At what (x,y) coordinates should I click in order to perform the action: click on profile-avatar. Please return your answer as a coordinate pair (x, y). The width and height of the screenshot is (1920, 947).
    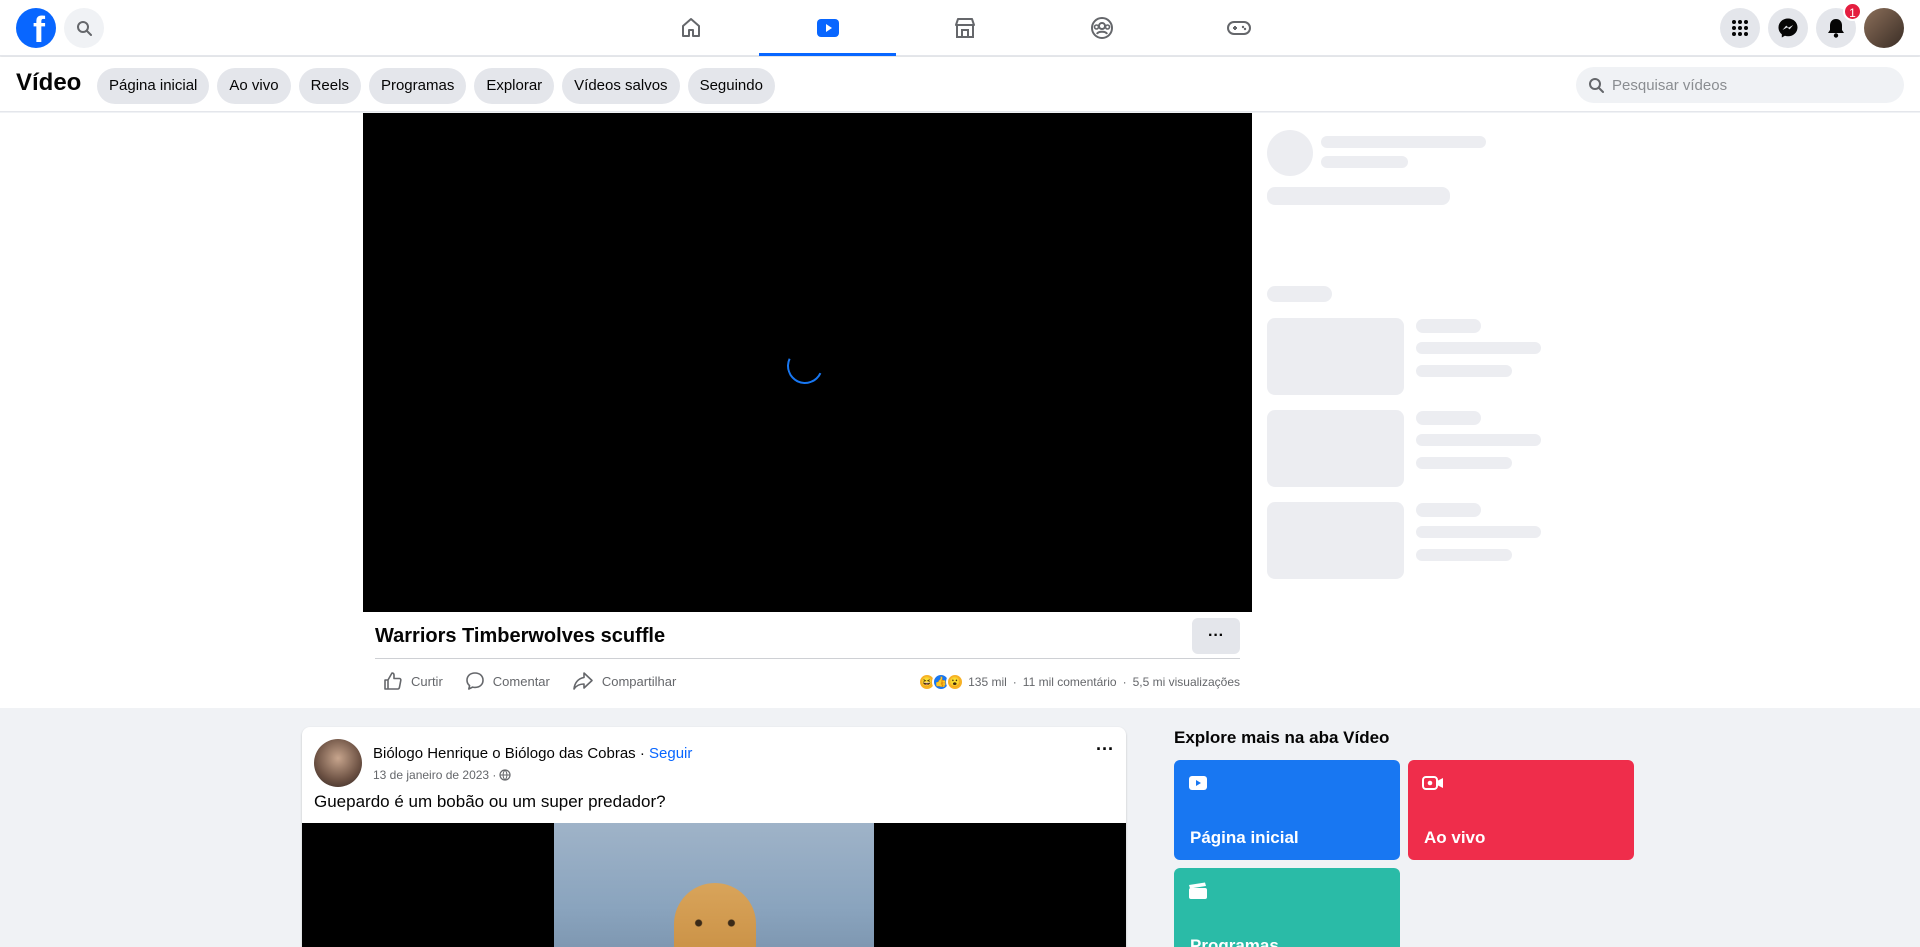
    Looking at the image, I should click on (1884, 28).